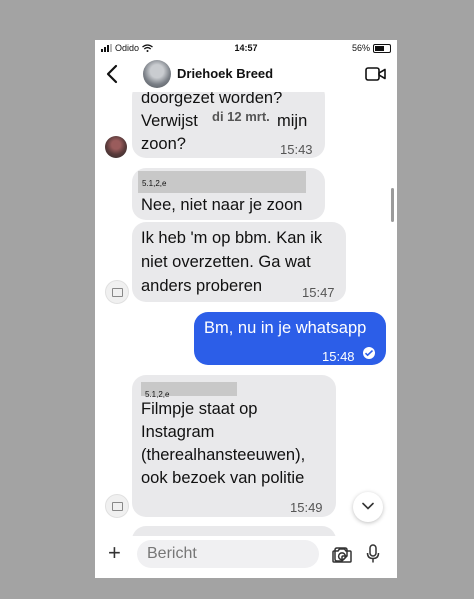  Describe the element at coordinates (371, 48) in the screenshot. I see `status-right: 56%` at that location.